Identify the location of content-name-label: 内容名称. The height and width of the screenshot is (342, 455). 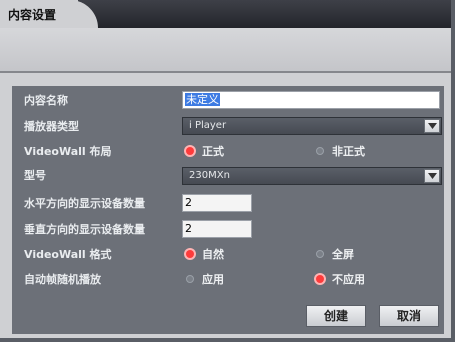
(46, 100).